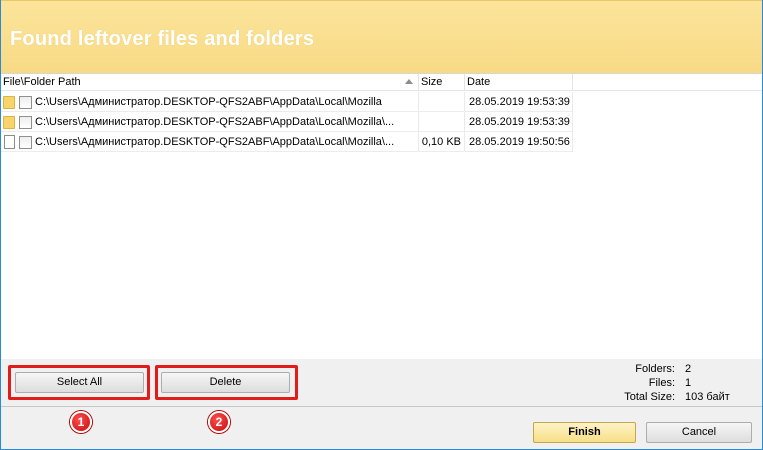 This screenshot has height=450, width=763. What do you see at coordinates (219, 422) in the screenshot?
I see `step-badge-2: 2` at bounding box center [219, 422].